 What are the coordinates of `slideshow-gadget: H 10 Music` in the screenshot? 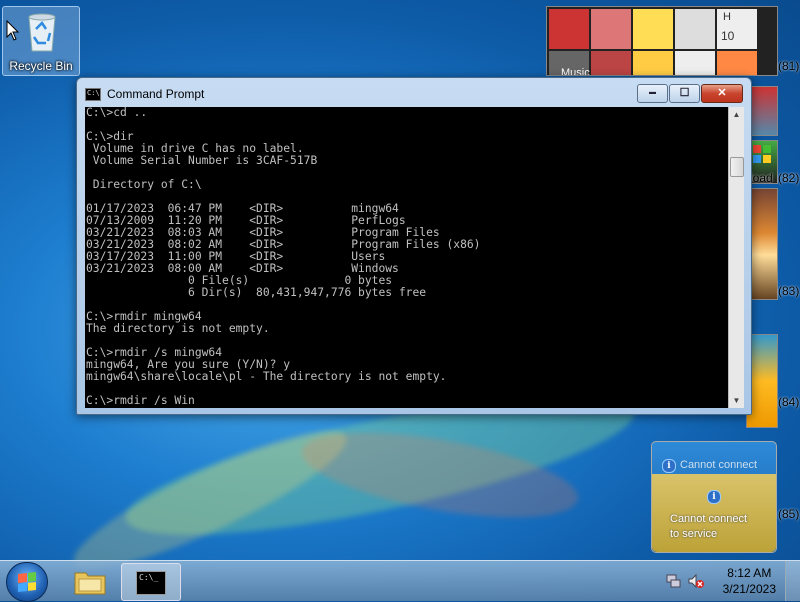 It's located at (662, 41).